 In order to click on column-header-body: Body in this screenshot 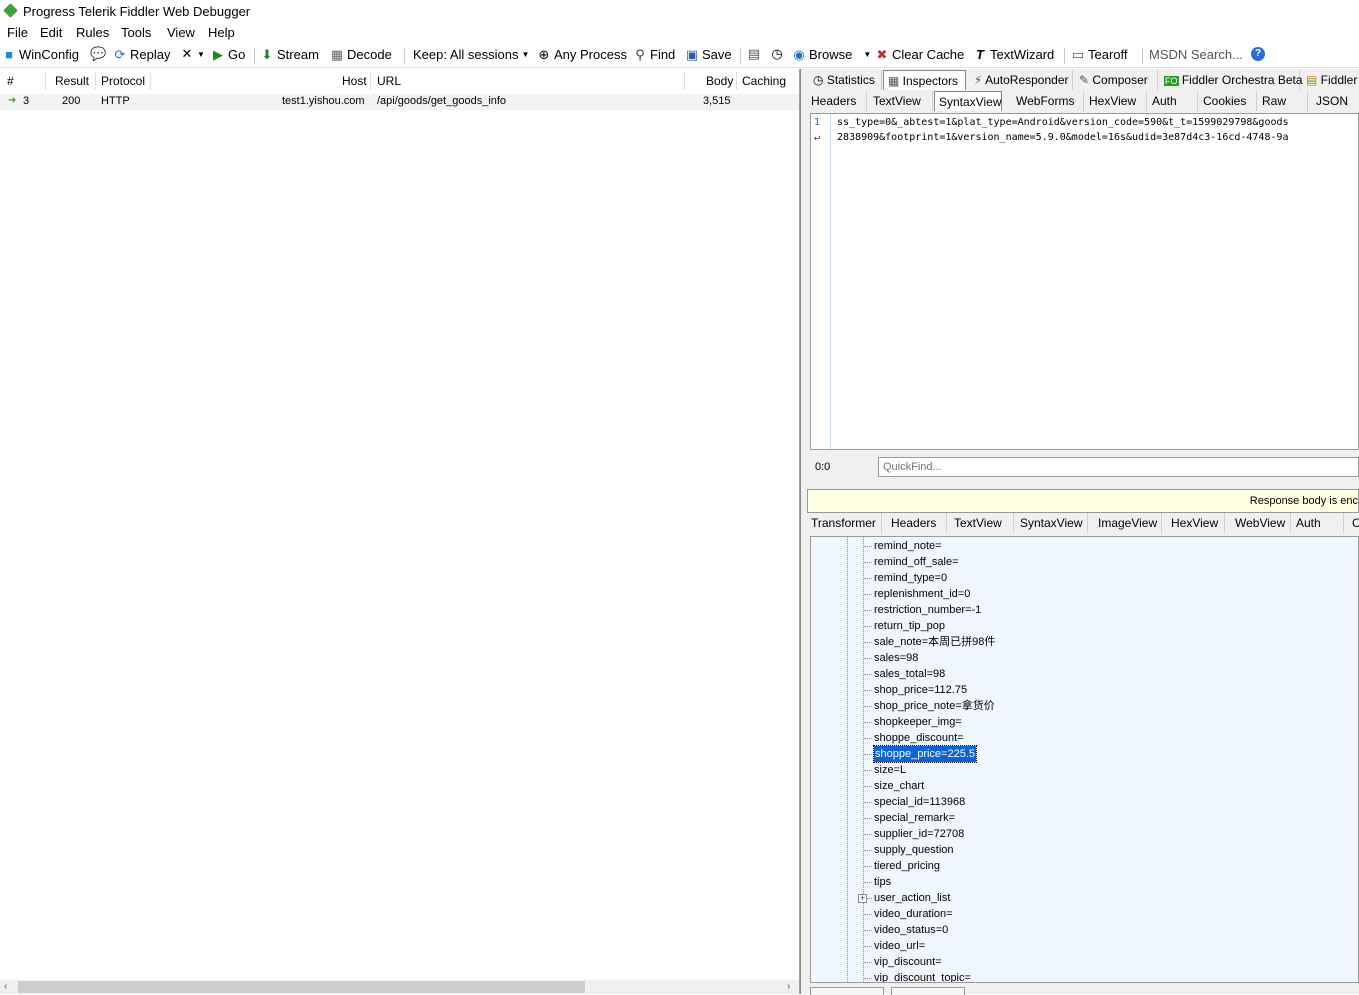, I will do `click(719, 81)`.